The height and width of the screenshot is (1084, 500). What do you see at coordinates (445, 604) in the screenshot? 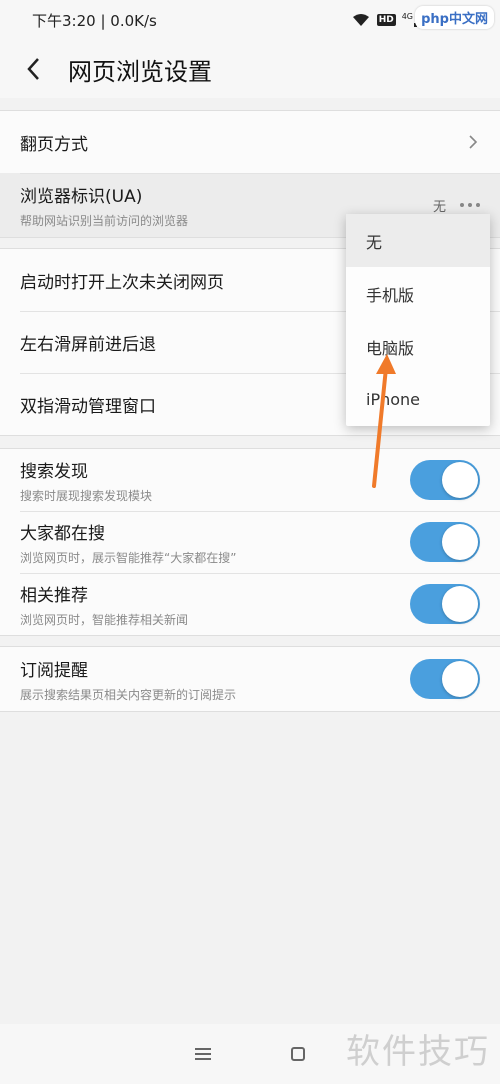
I see `related-recommend-toggle` at bounding box center [445, 604].